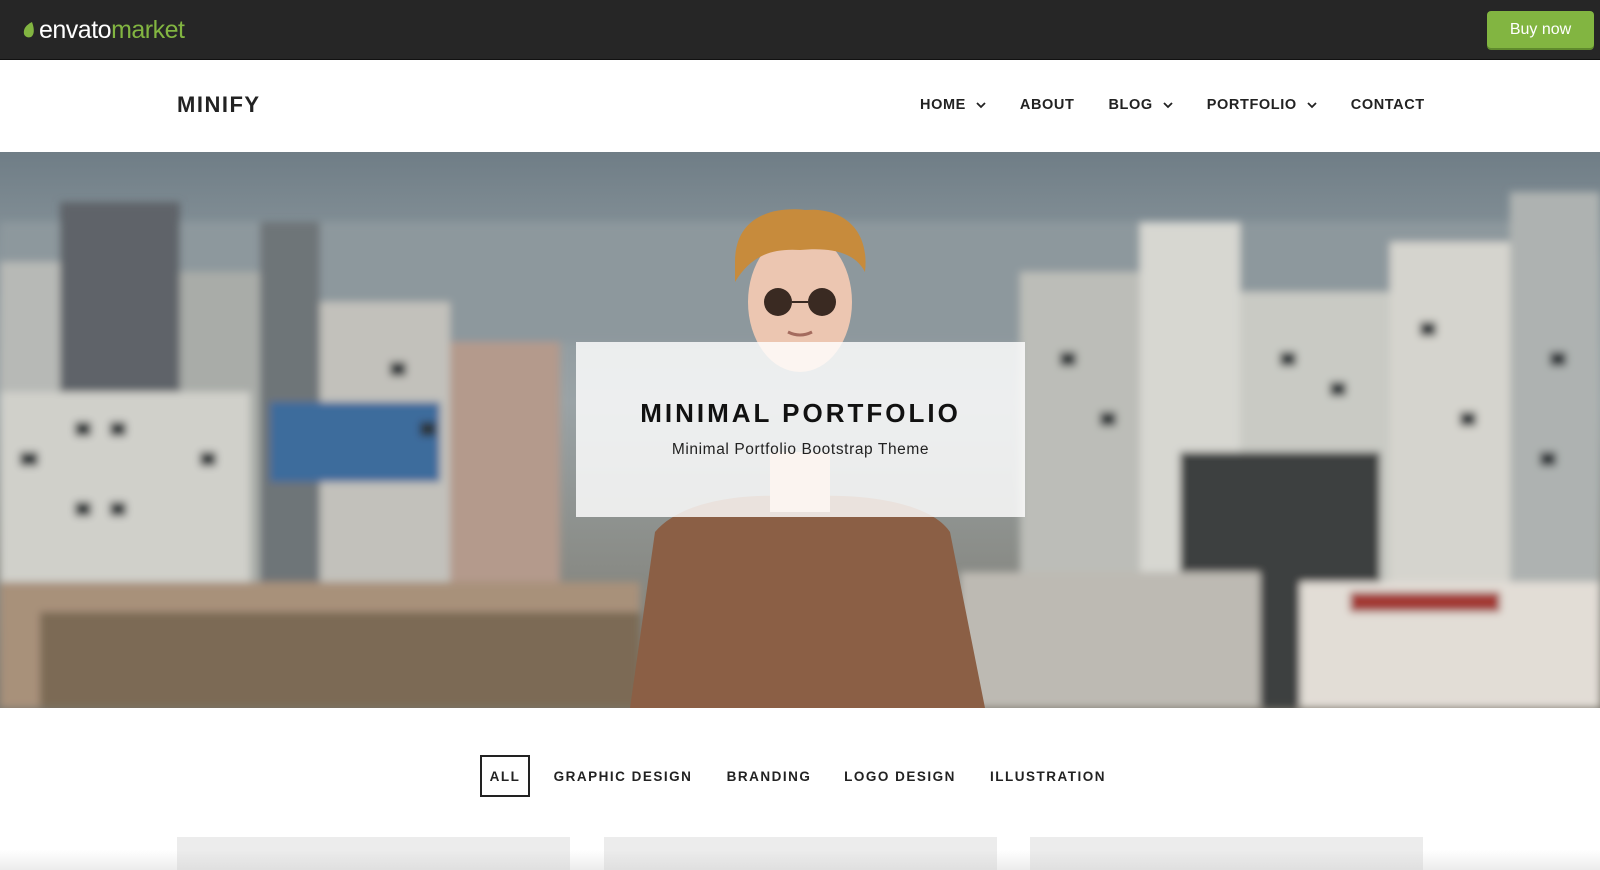 This screenshot has height=870, width=1600. Describe the element at coordinates (769, 776) in the screenshot. I see `filter-branding: BRANDING` at that location.